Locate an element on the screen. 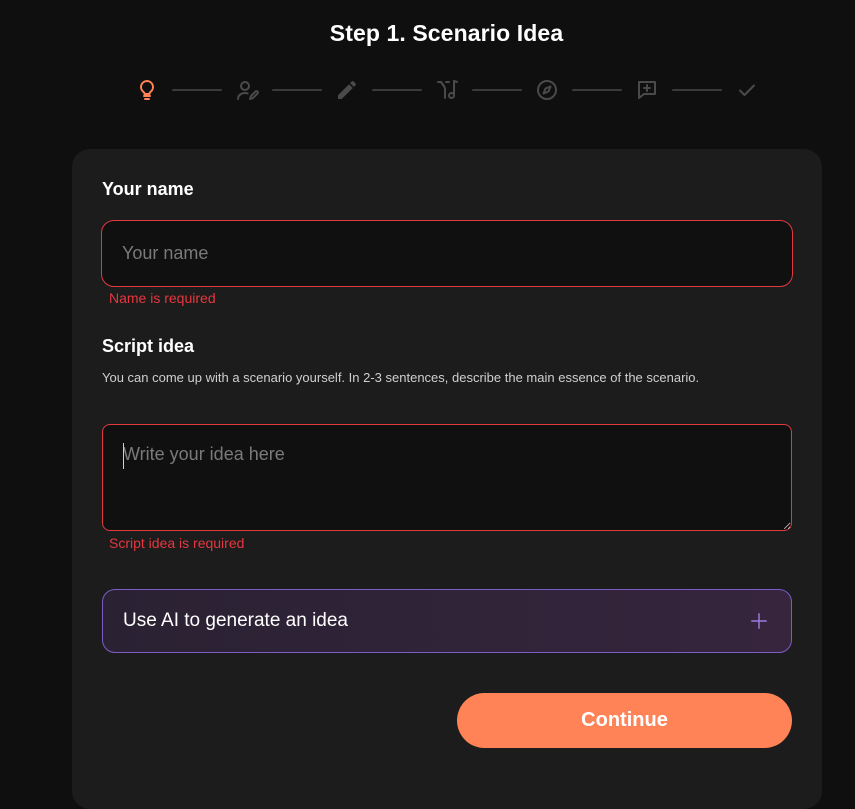 The height and width of the screenshot is (809, 855). lightbulb-icon is located at coordinates (147, 90).